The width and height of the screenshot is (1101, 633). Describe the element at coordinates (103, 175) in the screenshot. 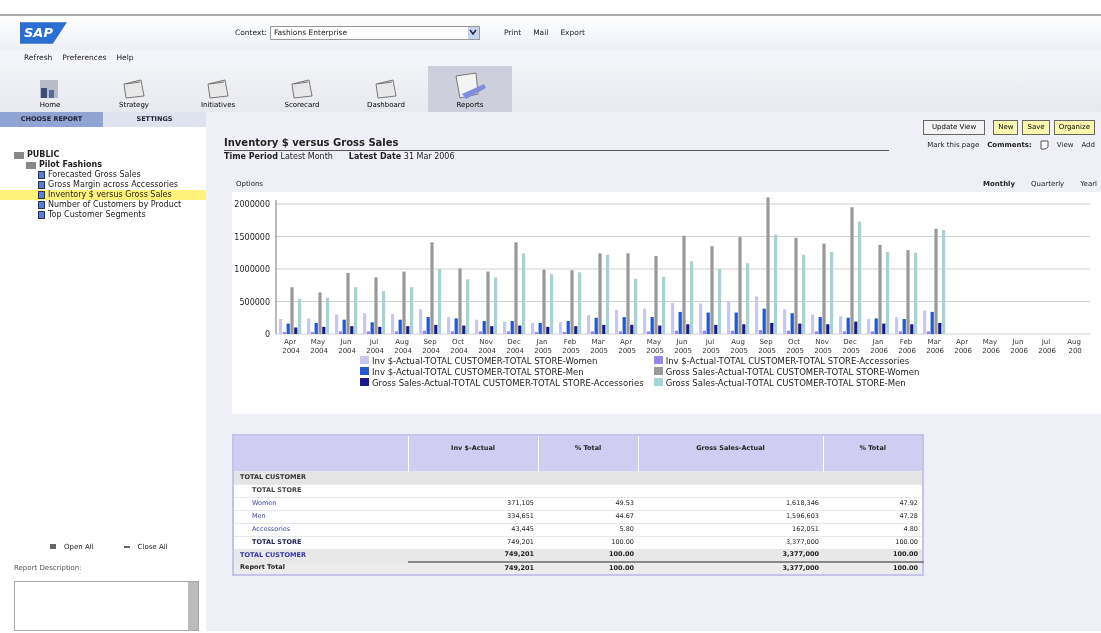

I see `tree-item: Forecasted Gross Sales` at that location.